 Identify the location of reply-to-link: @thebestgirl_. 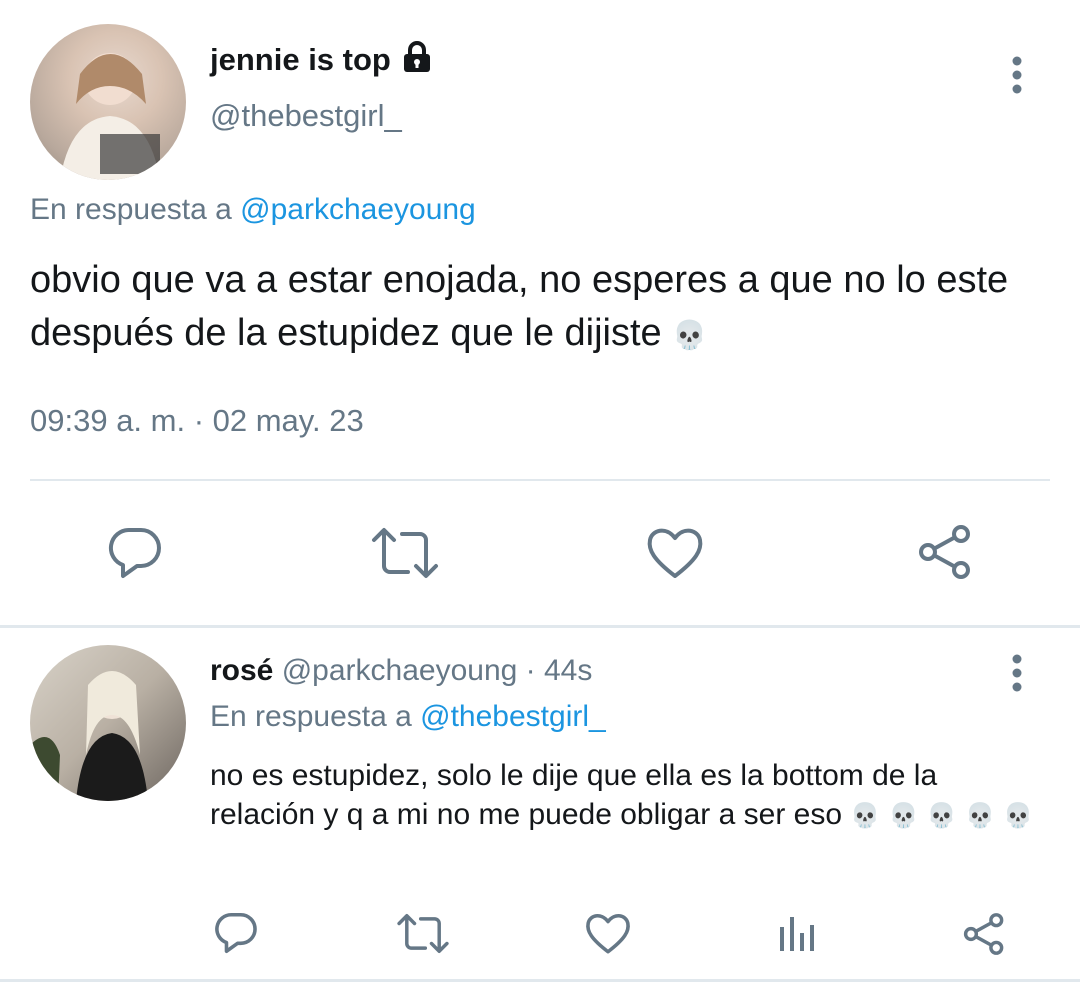
(513, 716).